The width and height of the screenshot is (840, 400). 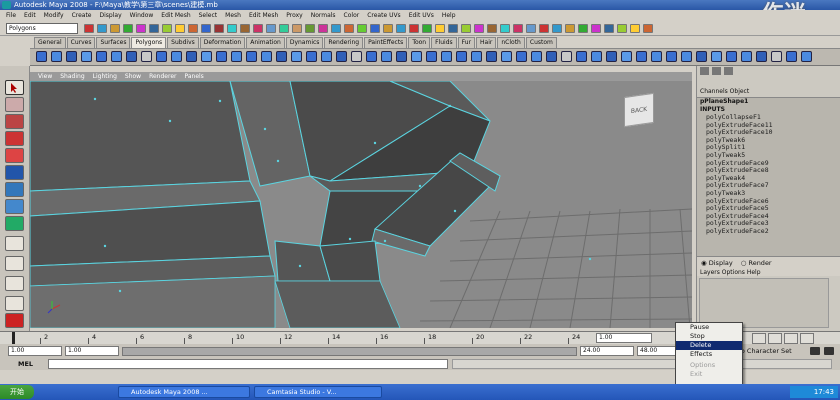 What do you see at coordinates (323, 15) in the screenshot?
I see `menu-item: Normals` at bounding box center [323, 15].